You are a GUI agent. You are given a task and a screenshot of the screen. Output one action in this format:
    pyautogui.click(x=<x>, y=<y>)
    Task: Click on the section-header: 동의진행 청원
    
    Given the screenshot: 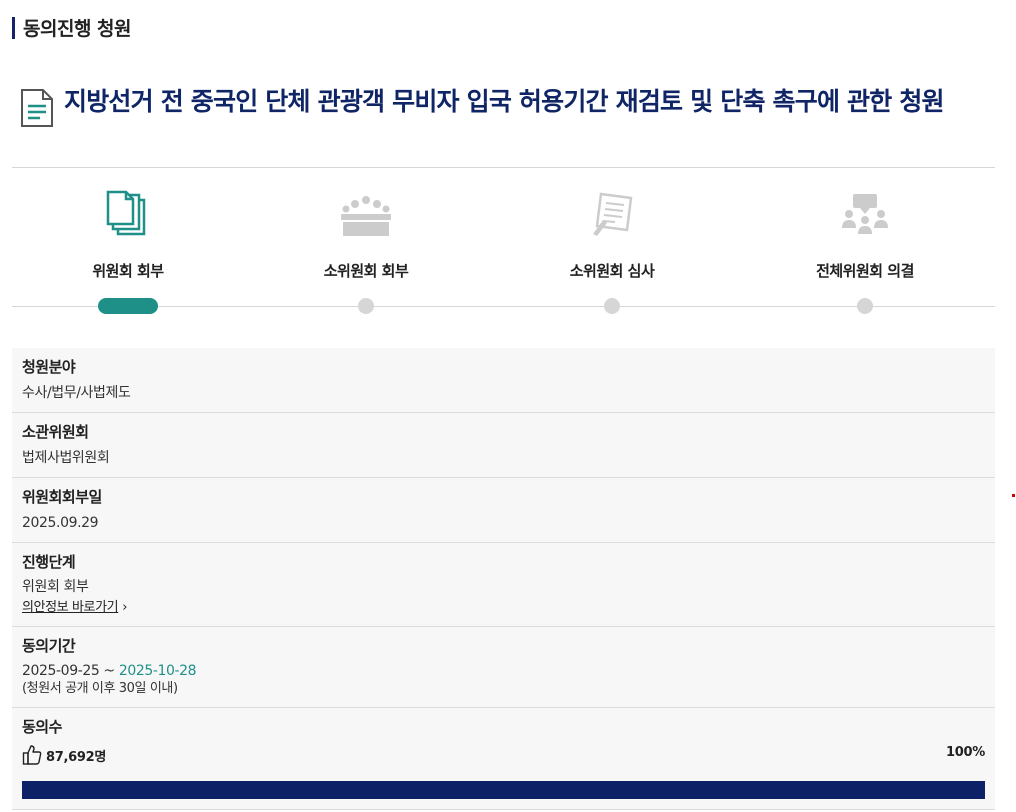 What is the action you would take?
    pyautogui.click(x=72, y=27)
    